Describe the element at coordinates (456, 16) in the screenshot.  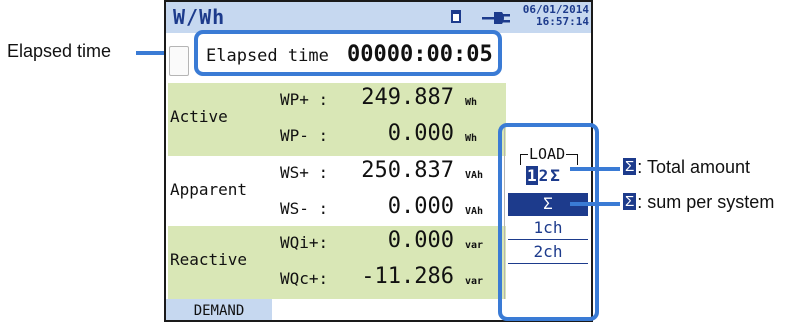
I see `sd-card-icon` at that location.